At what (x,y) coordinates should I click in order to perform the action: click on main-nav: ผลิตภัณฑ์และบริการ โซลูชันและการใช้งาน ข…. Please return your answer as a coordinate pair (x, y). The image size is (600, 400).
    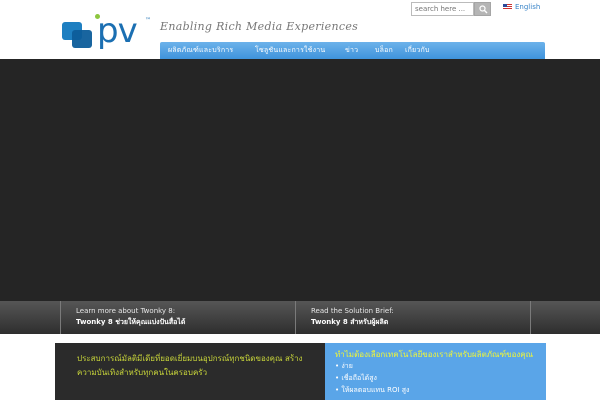
    Looking at the image, I should click on (352, 50).